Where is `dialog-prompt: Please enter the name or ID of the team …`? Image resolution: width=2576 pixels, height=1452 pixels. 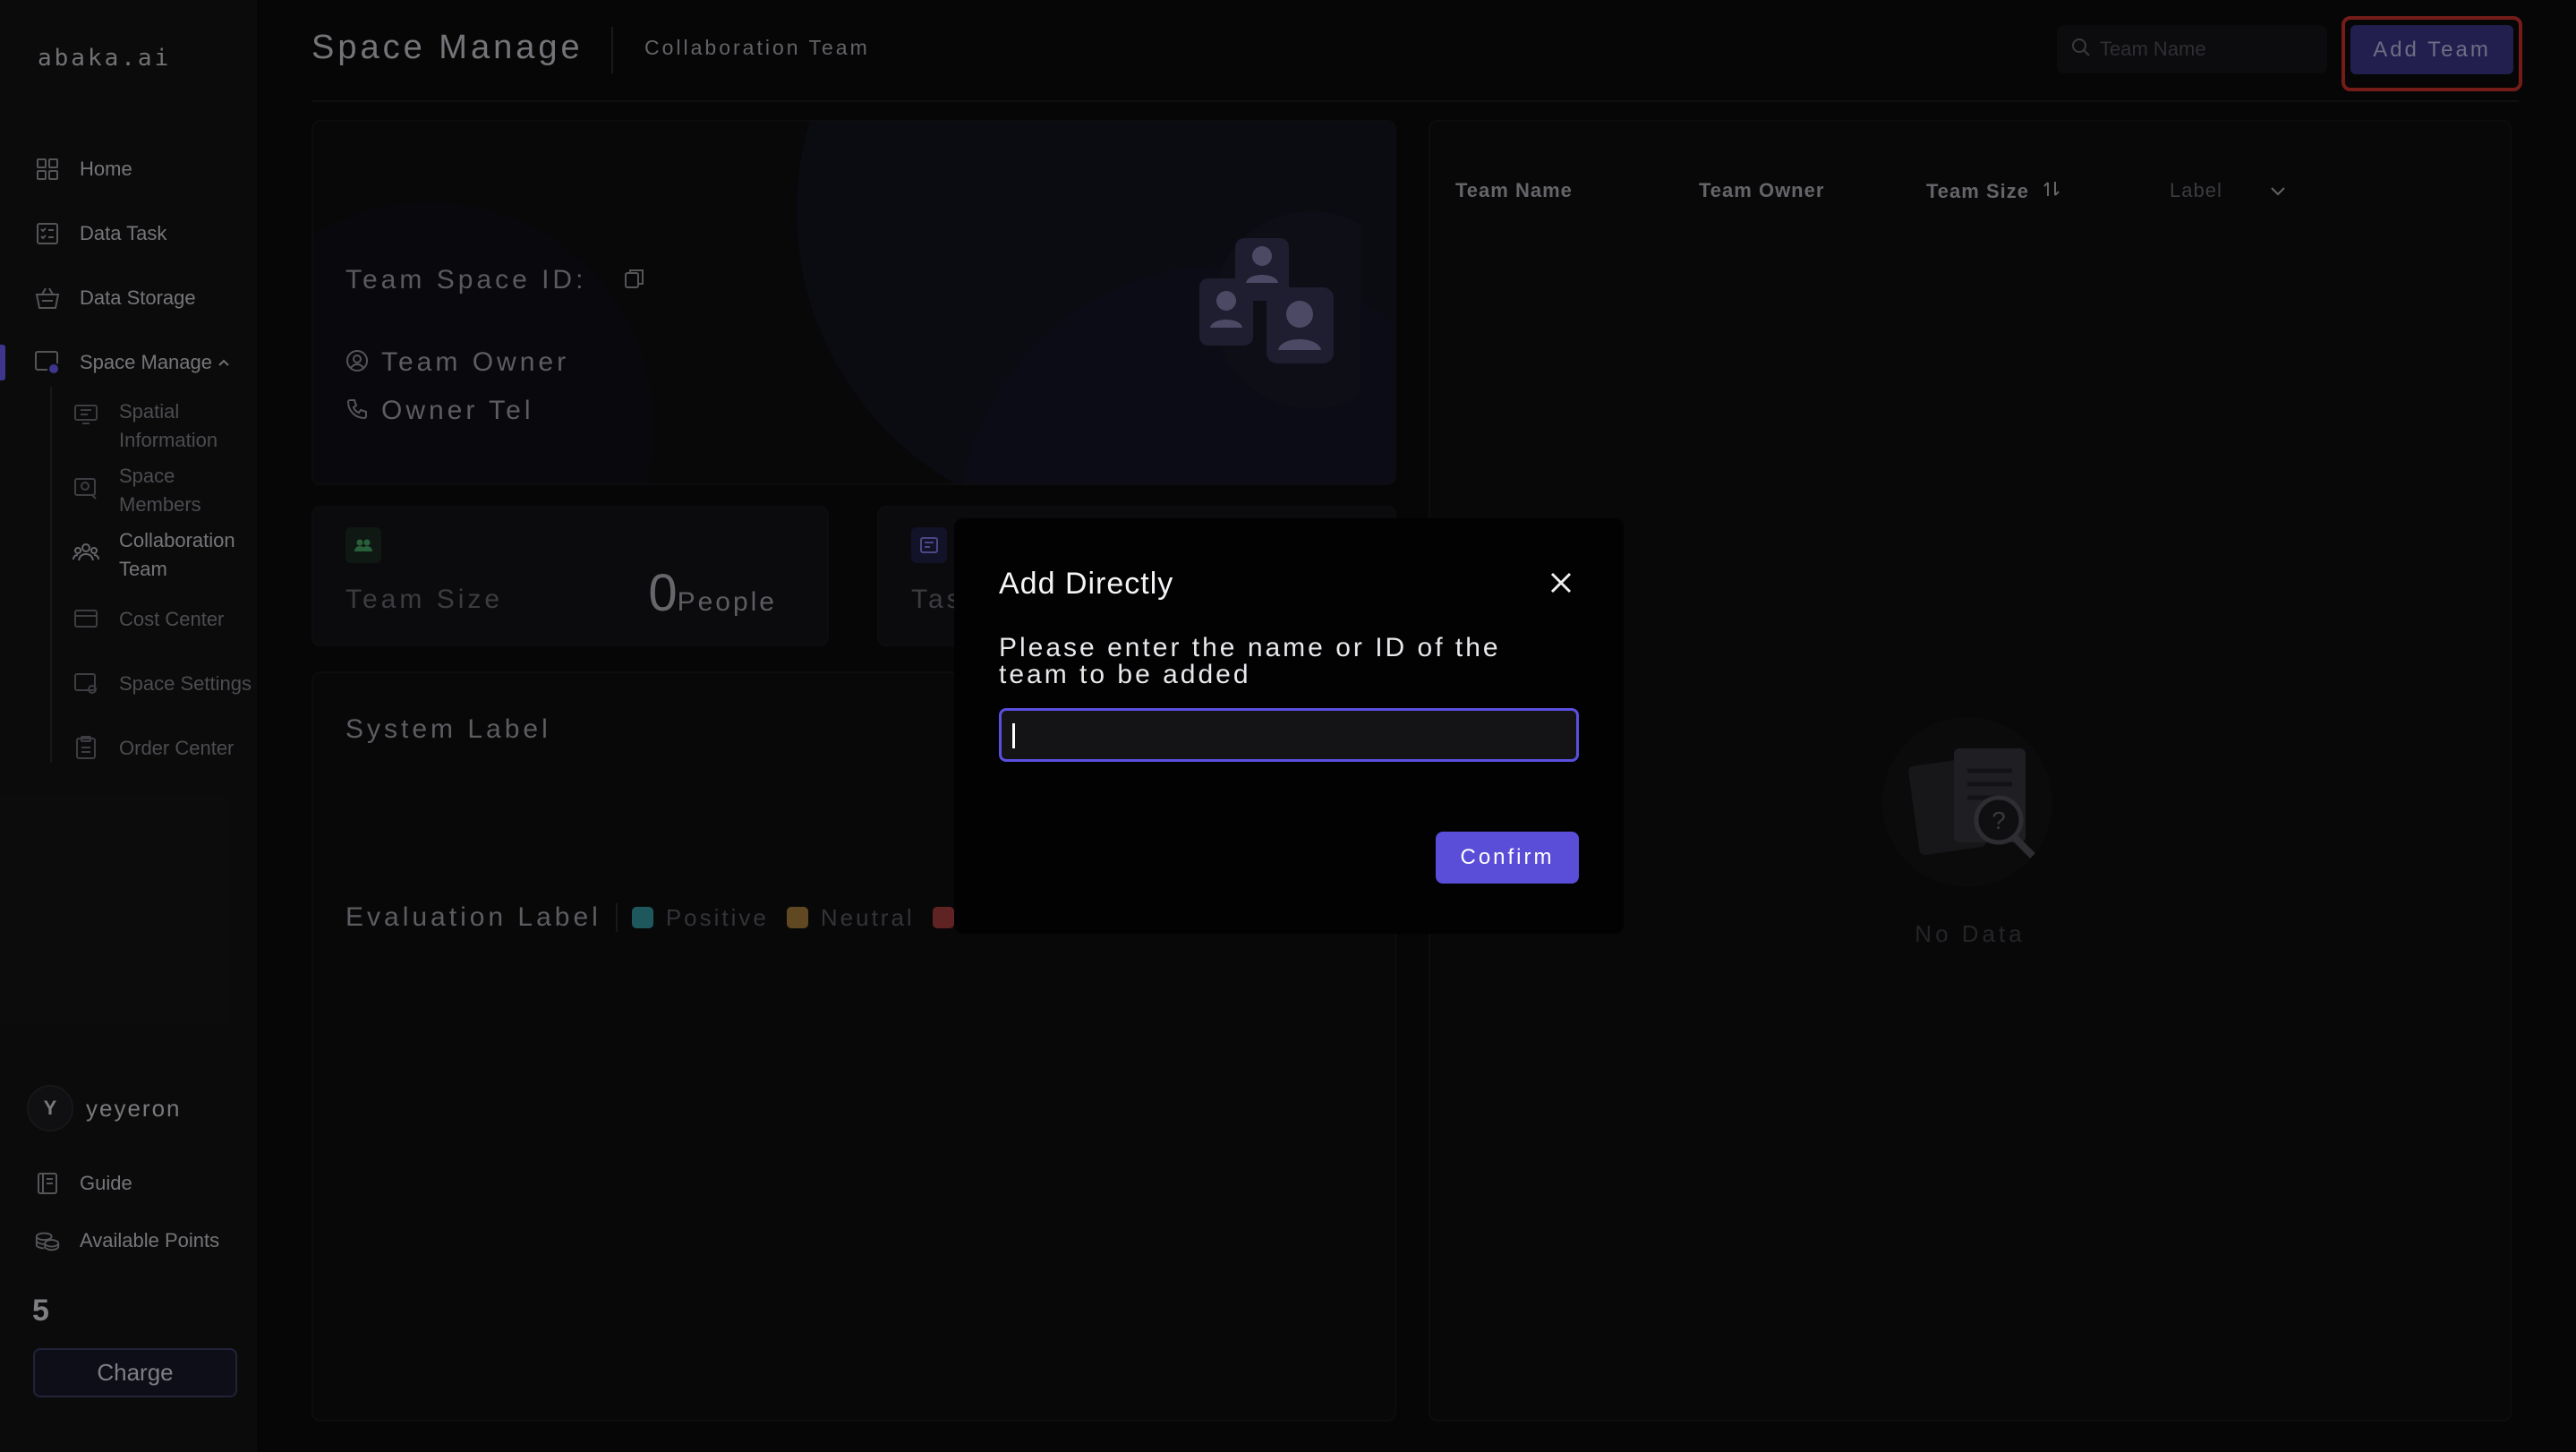 dialog-prompt: Please enter the name or ID of the team … is located at coordinates (1250, 661).